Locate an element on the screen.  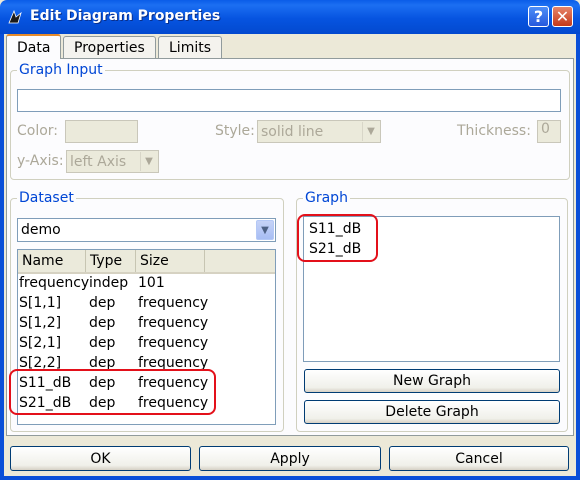
dataset-select: demo ▼ is located at coordinates (146, 230).